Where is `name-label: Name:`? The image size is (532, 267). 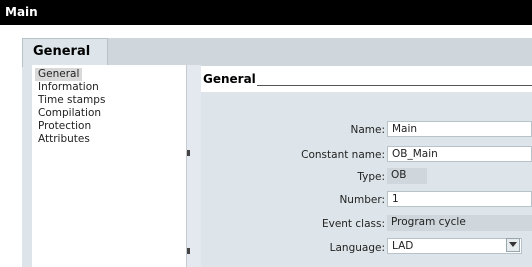 name-label: Name: is located at coordinates (367, 130).